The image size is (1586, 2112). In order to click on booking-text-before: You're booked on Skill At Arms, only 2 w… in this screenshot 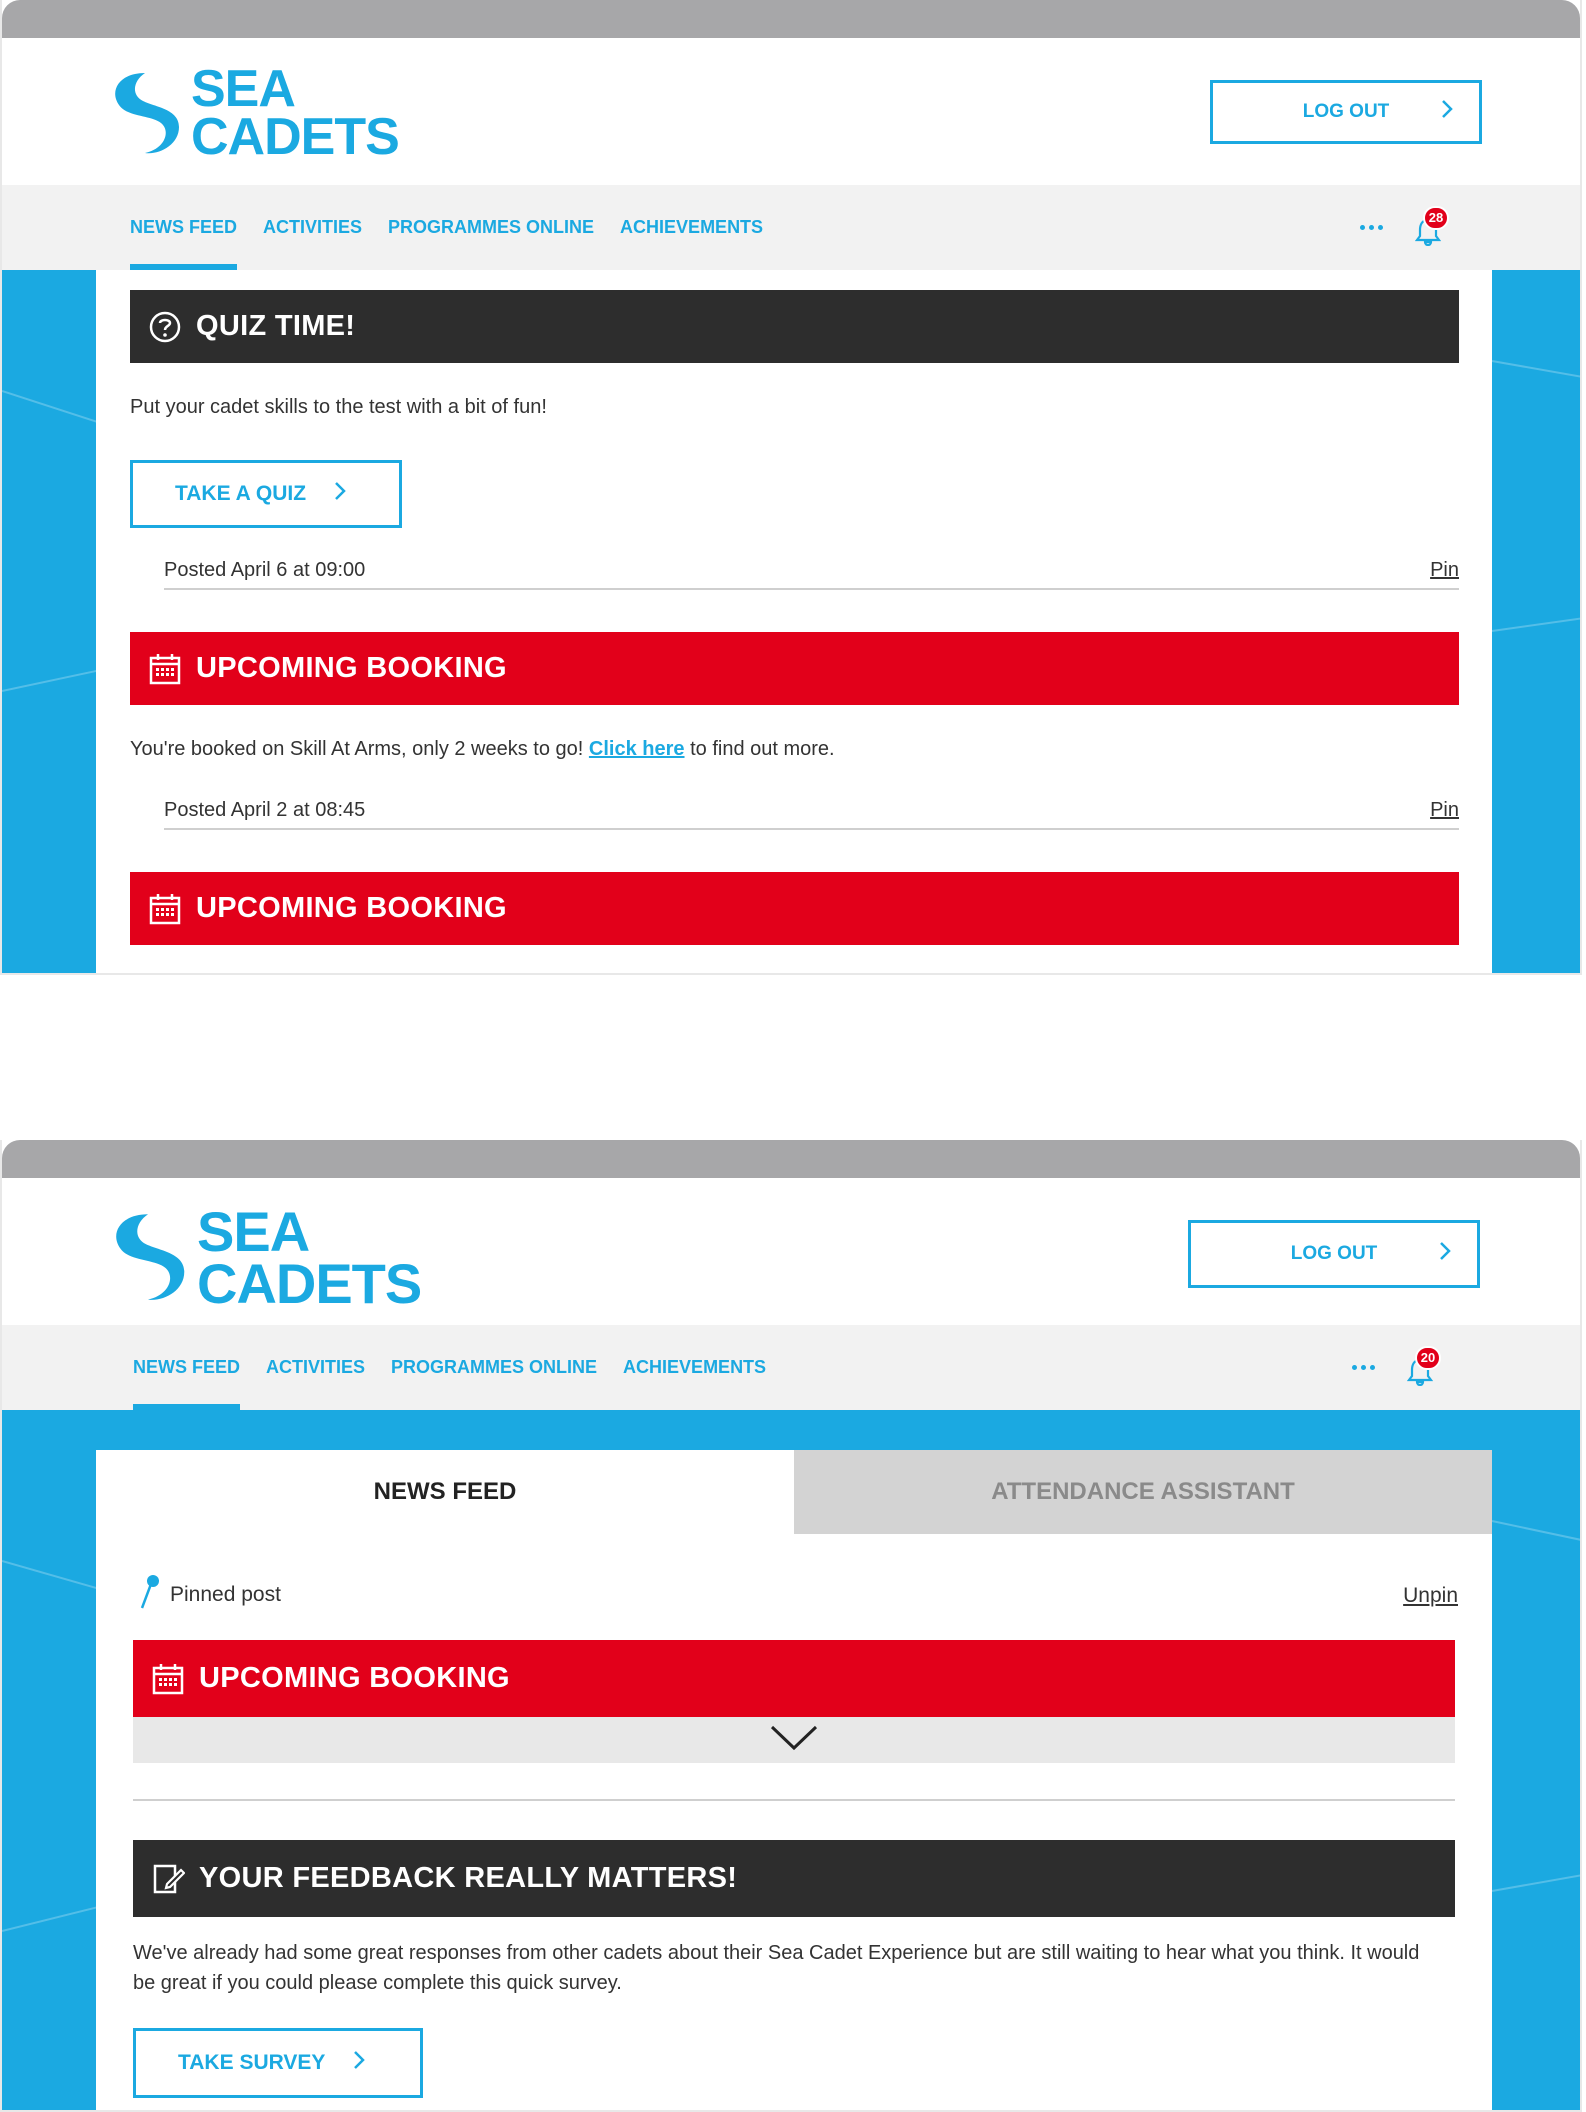, I will do `click(357, 749)`.